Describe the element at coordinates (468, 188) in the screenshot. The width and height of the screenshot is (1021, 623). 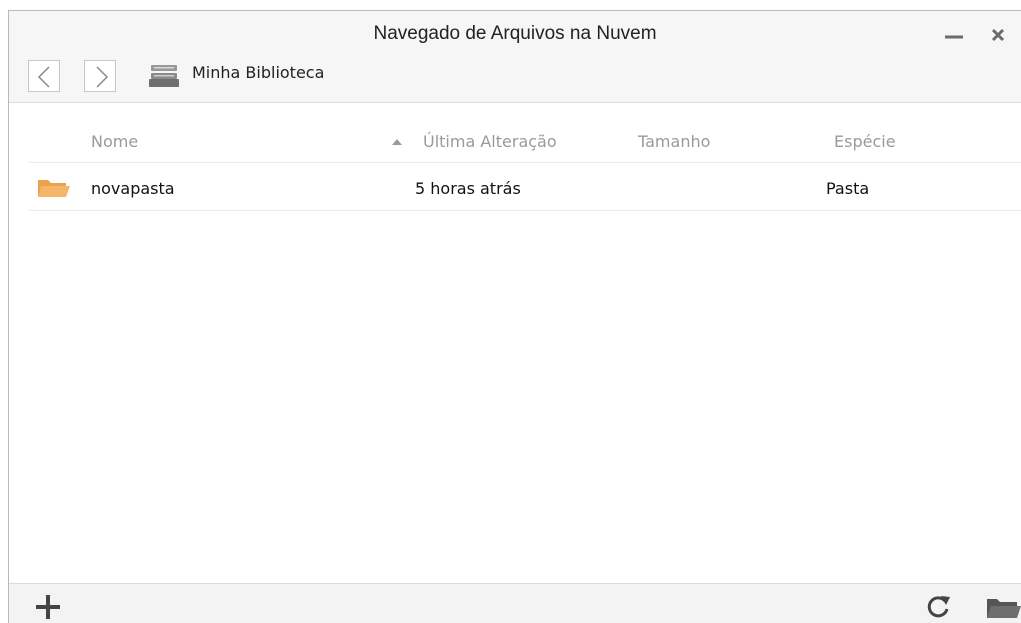
I see `row-modified: 5 horas atrás` at that location.